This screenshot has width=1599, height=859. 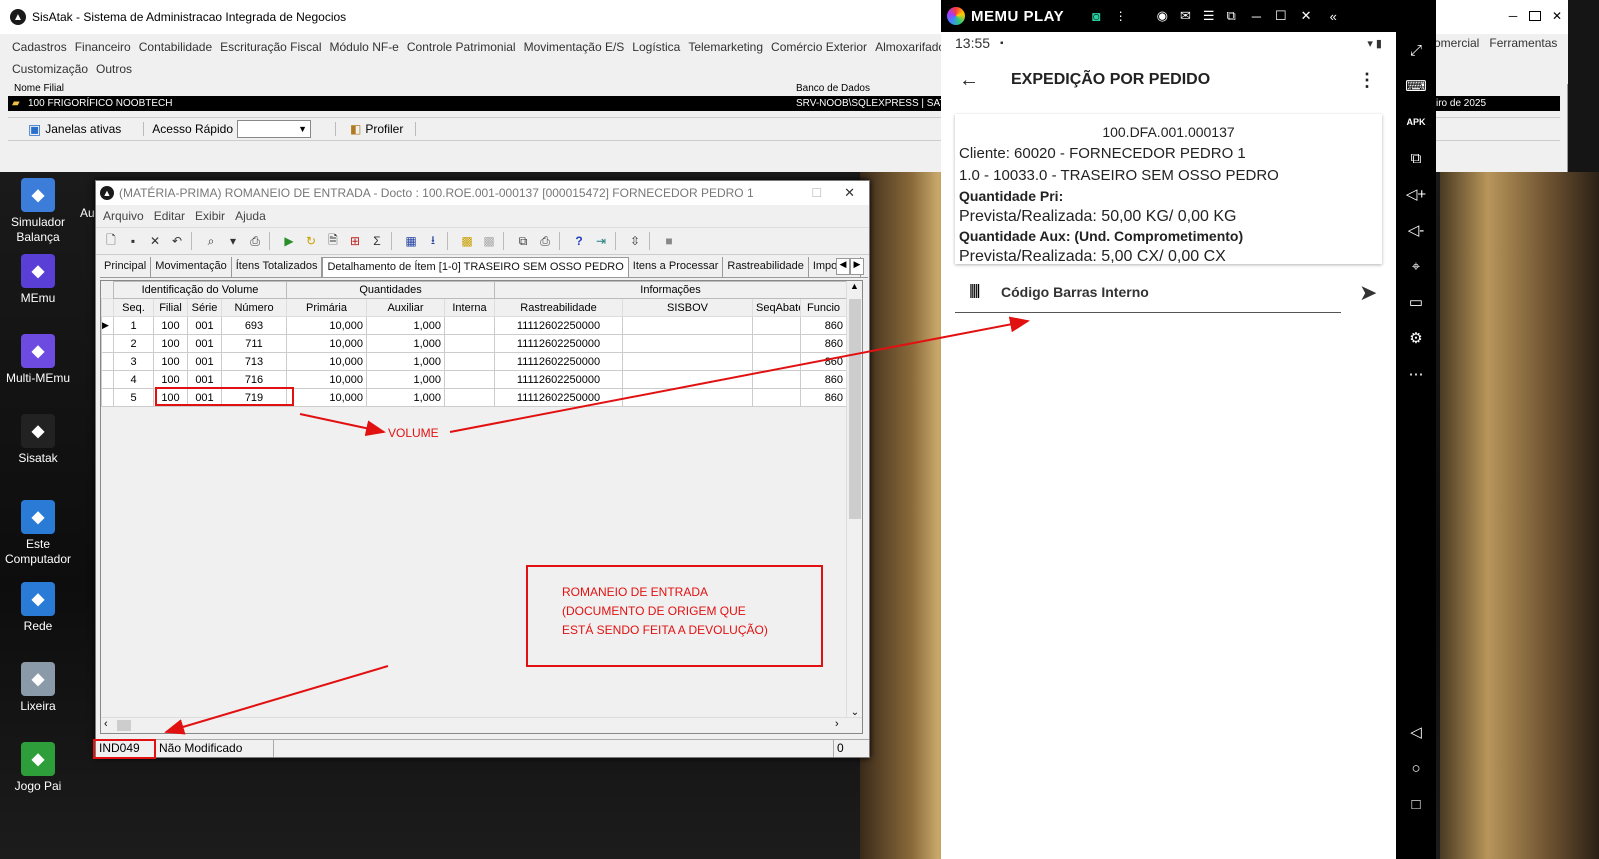 What do you see at coordinates (739, 374) in the screenshot?
I see `barcode-arrow` at bounding box center [739, 374].